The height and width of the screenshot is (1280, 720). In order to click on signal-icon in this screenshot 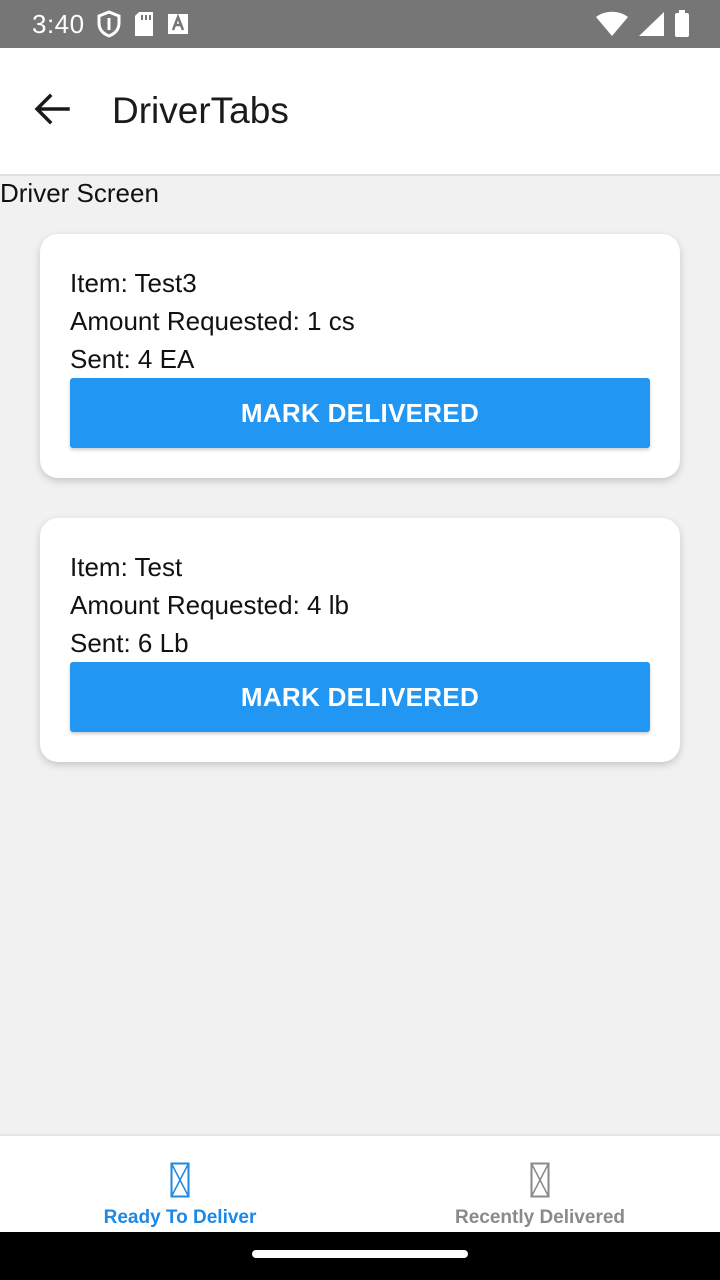, I will do `click(651, 24)`.